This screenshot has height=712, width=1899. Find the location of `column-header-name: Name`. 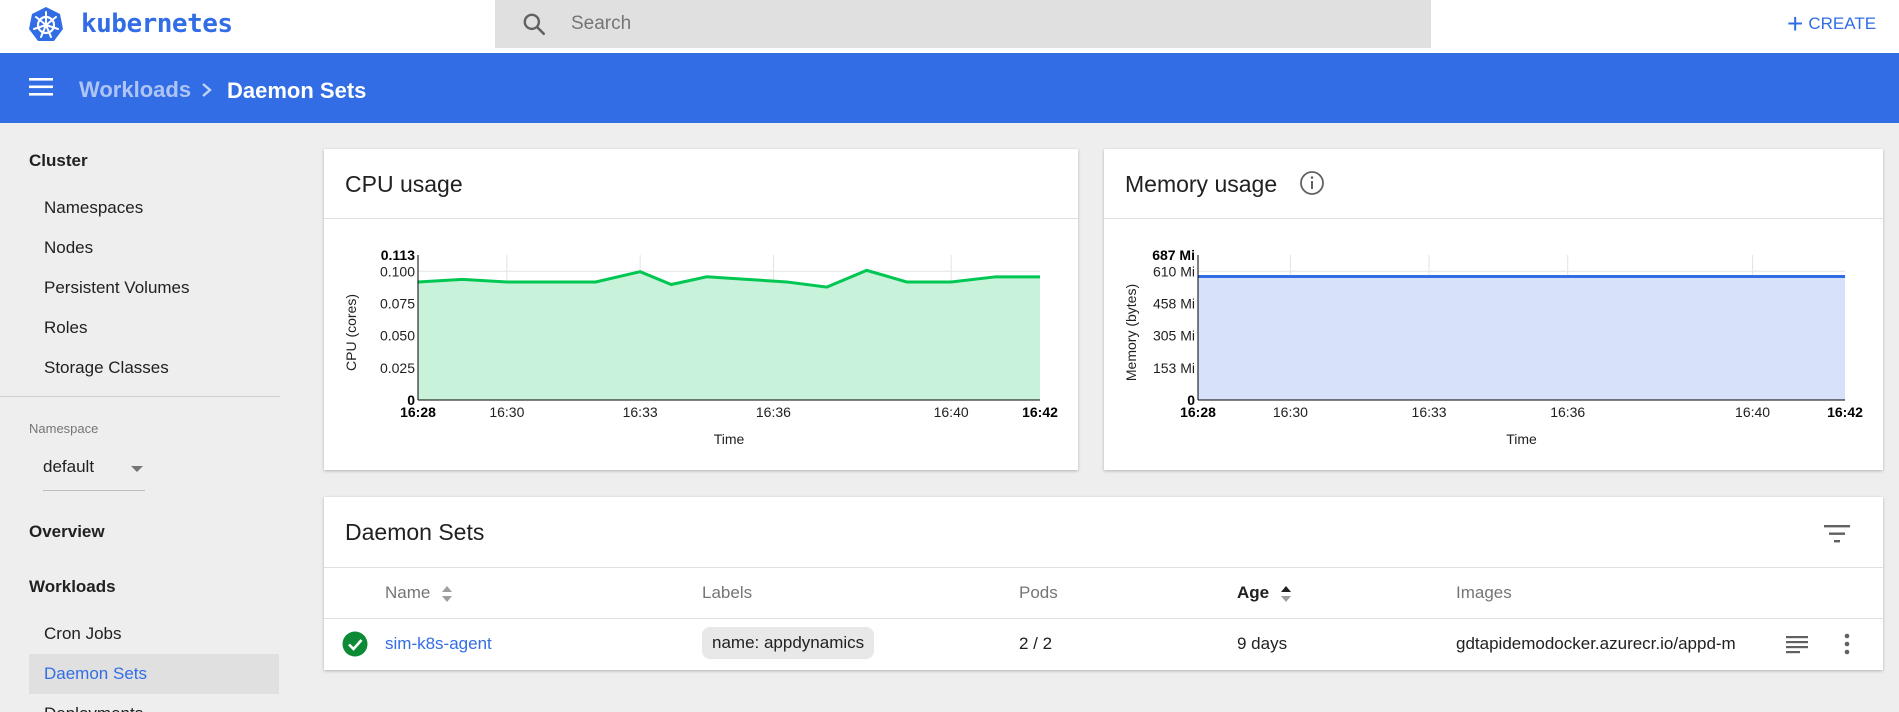

column-header-name: Name is located at coordinates (419, 593).